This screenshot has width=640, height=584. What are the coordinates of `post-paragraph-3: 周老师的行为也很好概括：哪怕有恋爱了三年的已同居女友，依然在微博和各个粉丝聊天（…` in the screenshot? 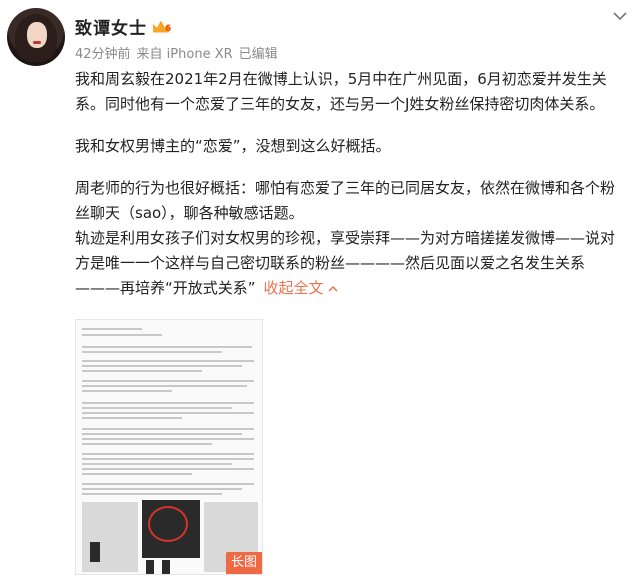 It's located at (345, 200).